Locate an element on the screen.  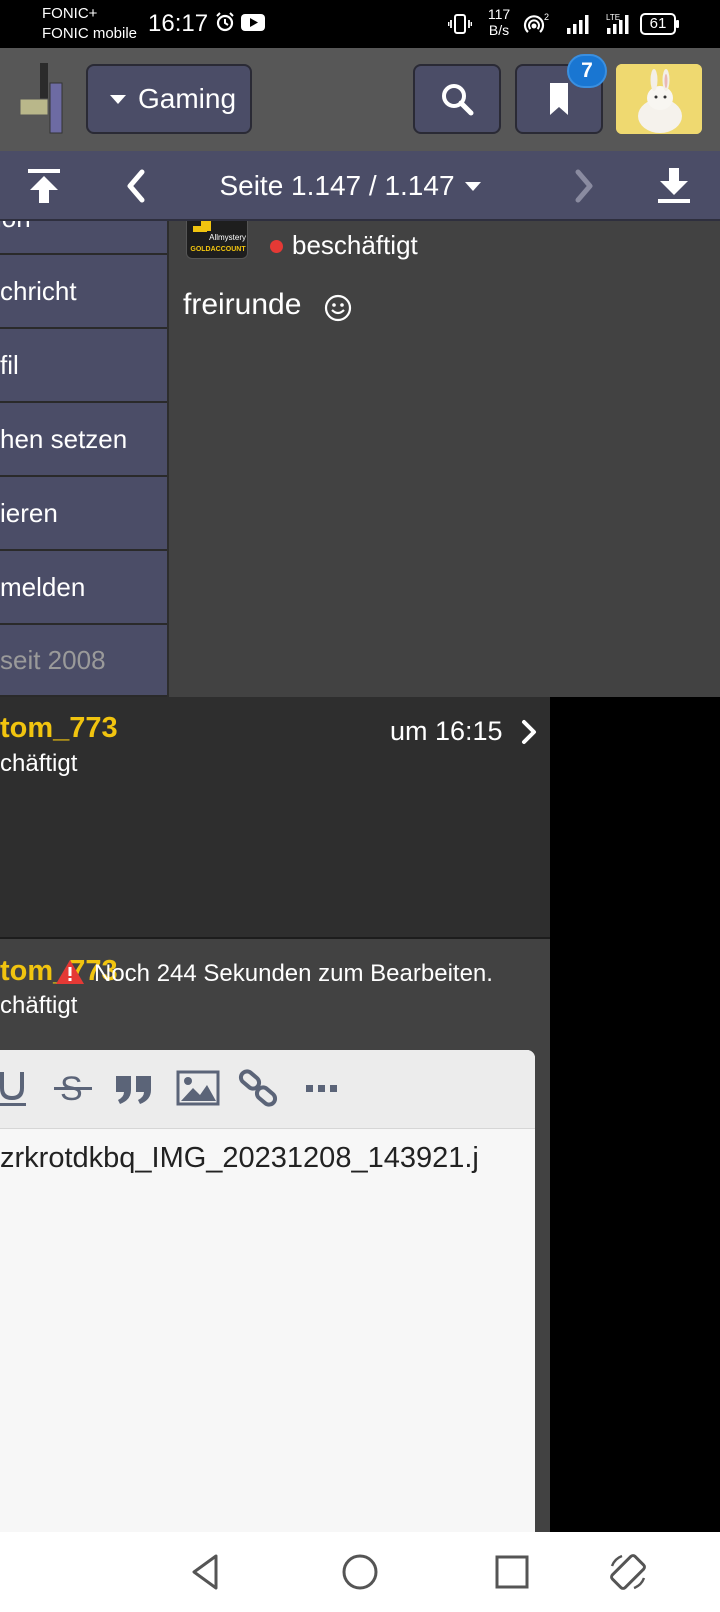
home-icon is located at coordinates (360, 1572).